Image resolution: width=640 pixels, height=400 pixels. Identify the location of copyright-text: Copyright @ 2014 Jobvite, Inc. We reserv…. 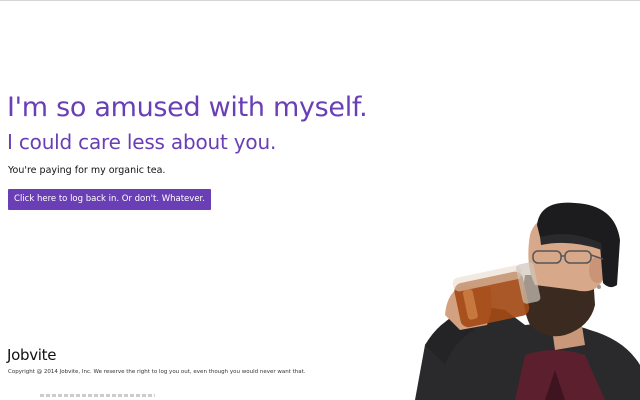
(157, 372).